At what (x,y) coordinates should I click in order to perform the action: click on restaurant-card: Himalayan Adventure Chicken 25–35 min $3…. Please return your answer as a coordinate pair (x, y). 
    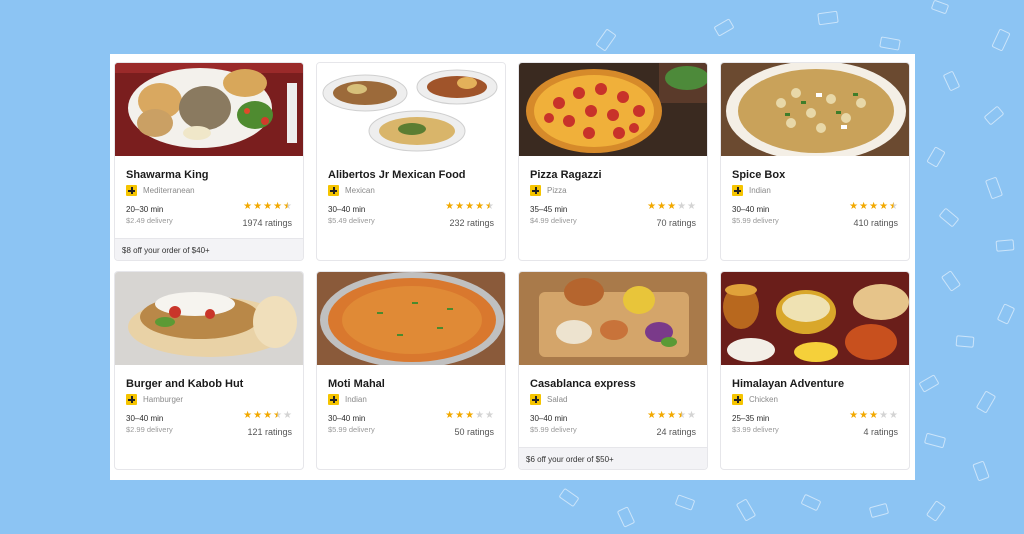
    Looking at the image, I should click on (815, 370).